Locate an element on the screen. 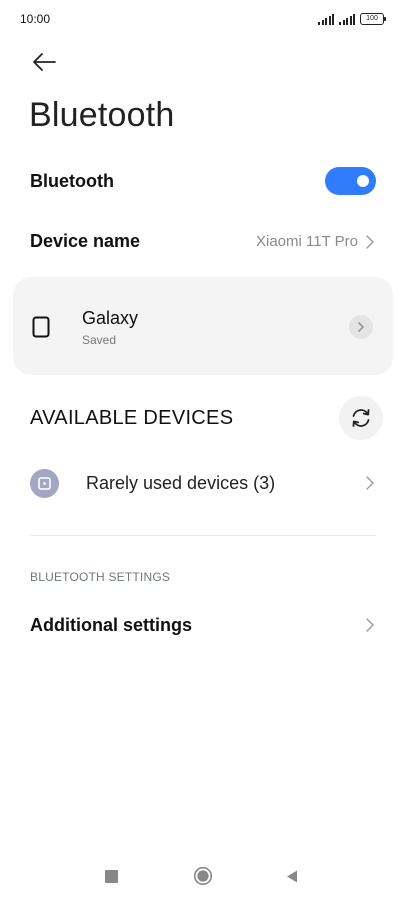  bluetooth-toggle is located at coordinates (350, 181).